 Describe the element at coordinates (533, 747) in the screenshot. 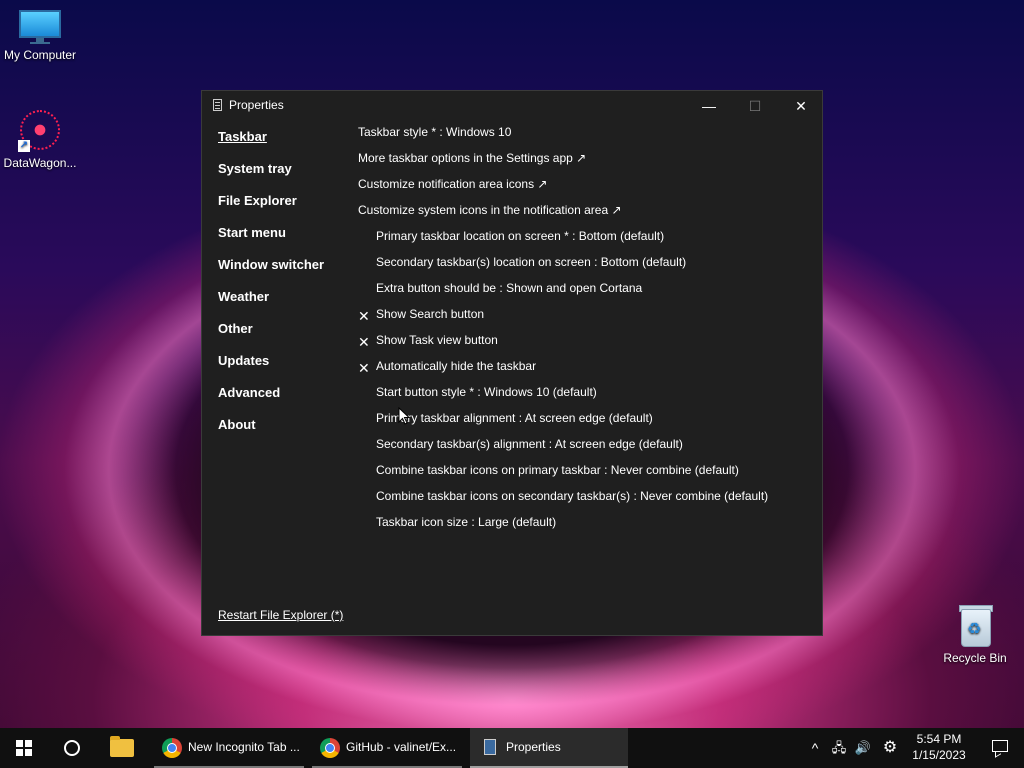

I see `taskbar-item-label: Properties` at that location.